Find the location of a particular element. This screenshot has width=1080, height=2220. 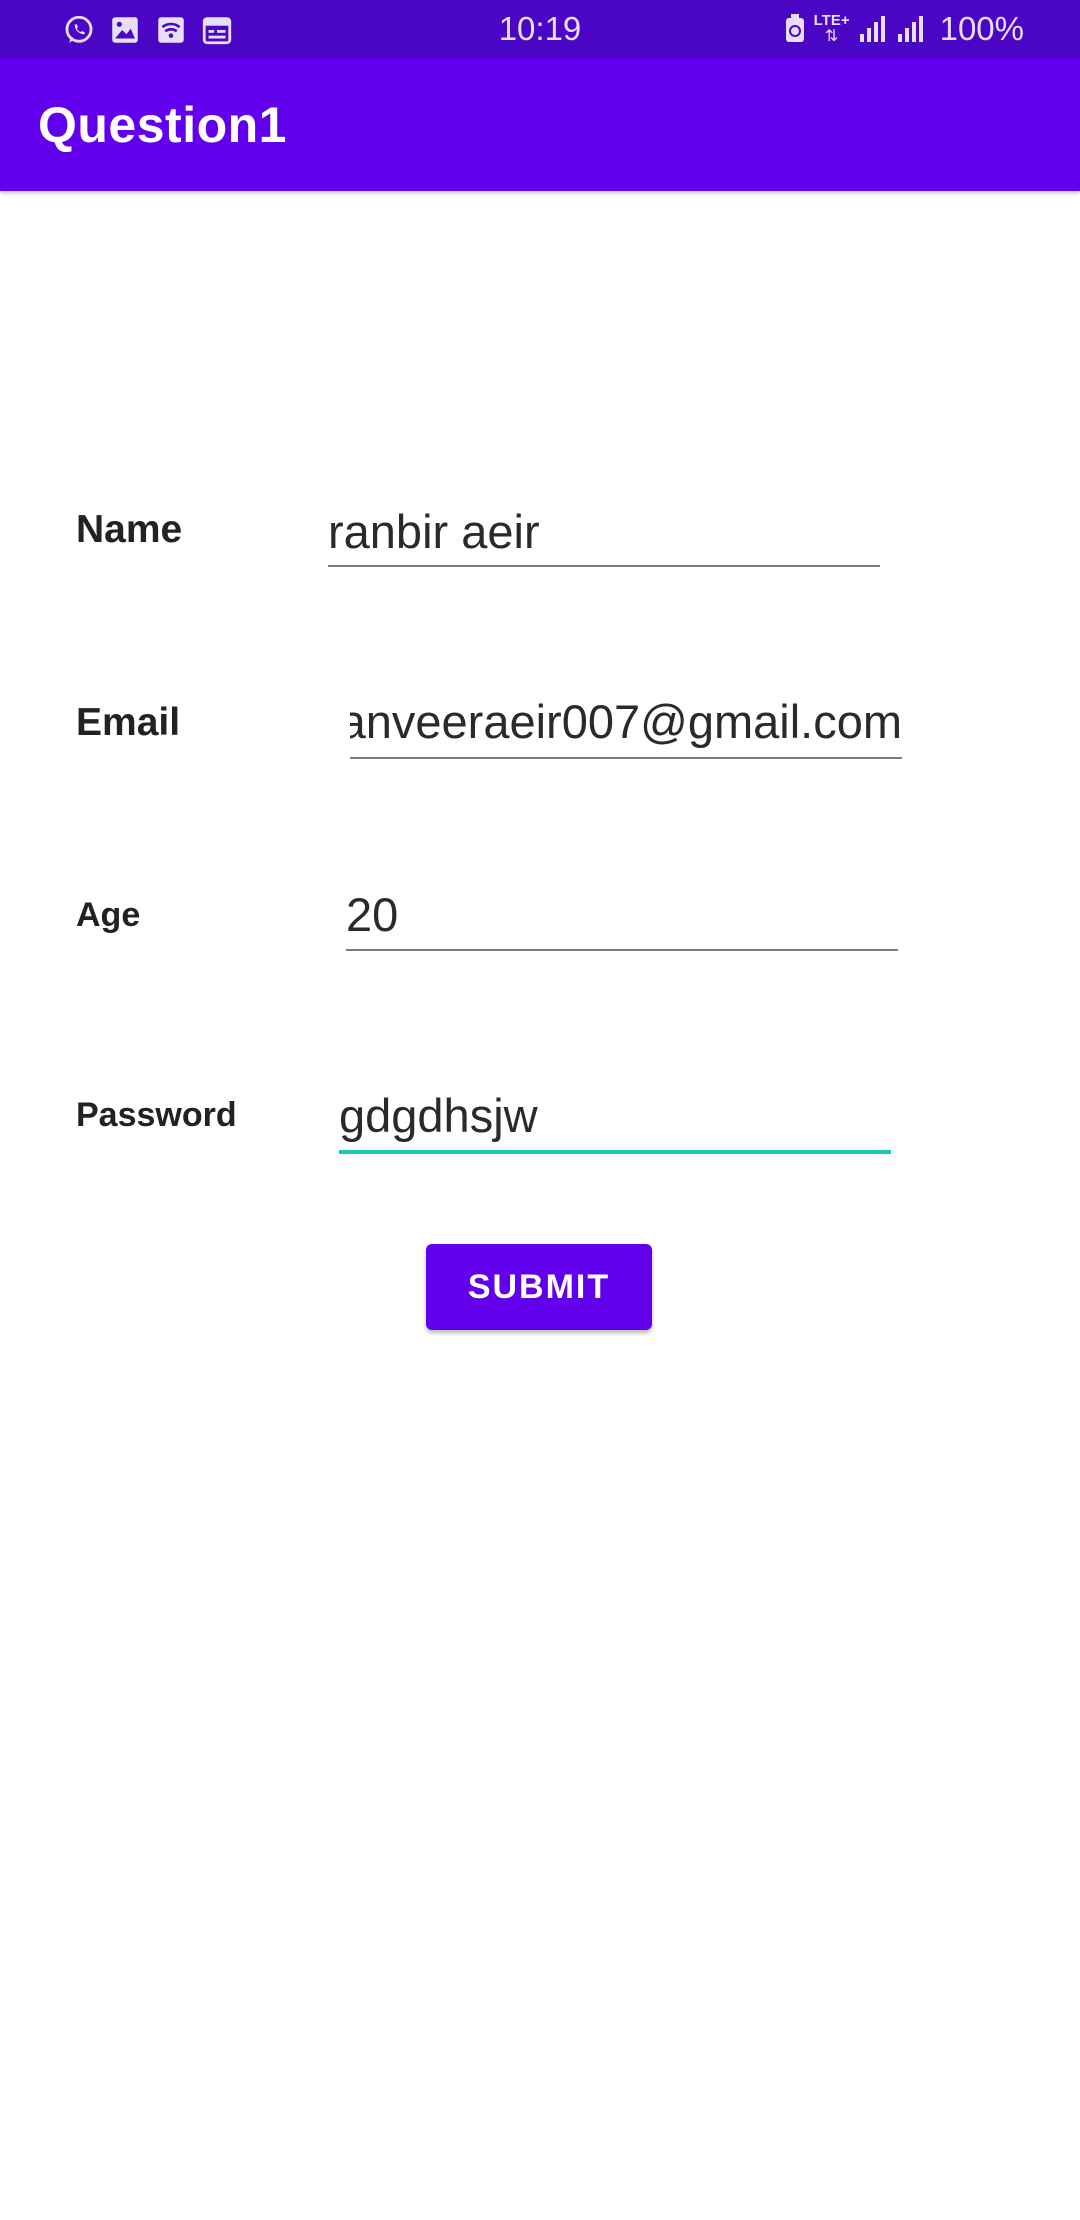

battery-percent: 100% is located at coordinates (981, 28).